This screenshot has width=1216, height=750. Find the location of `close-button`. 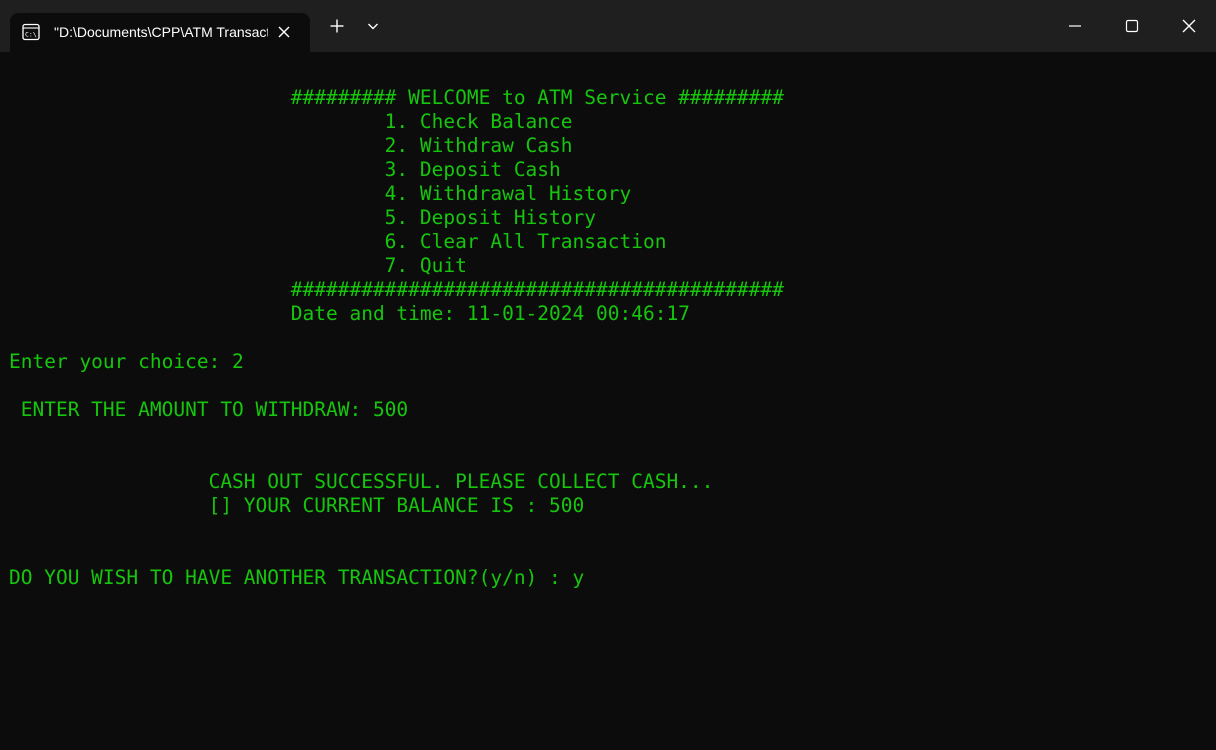

close-button is located at coordinates (1189, 26).